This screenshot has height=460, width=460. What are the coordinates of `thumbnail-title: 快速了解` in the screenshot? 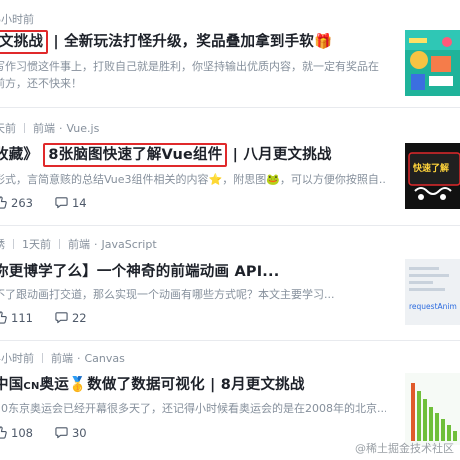 It's located at (431, 168).